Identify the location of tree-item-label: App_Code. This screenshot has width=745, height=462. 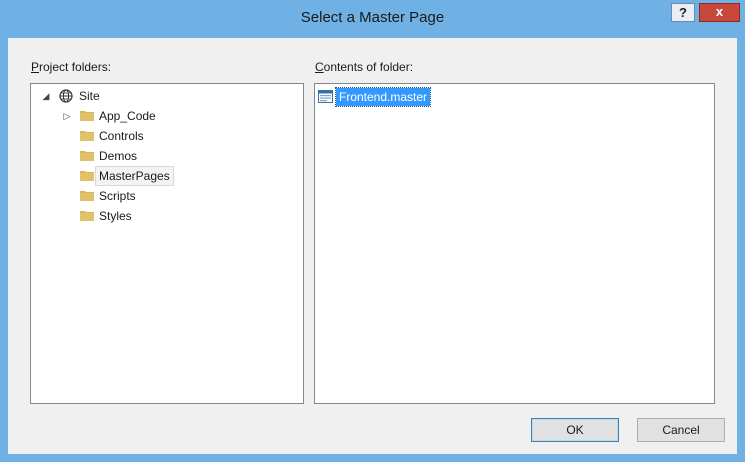
(127, 116).